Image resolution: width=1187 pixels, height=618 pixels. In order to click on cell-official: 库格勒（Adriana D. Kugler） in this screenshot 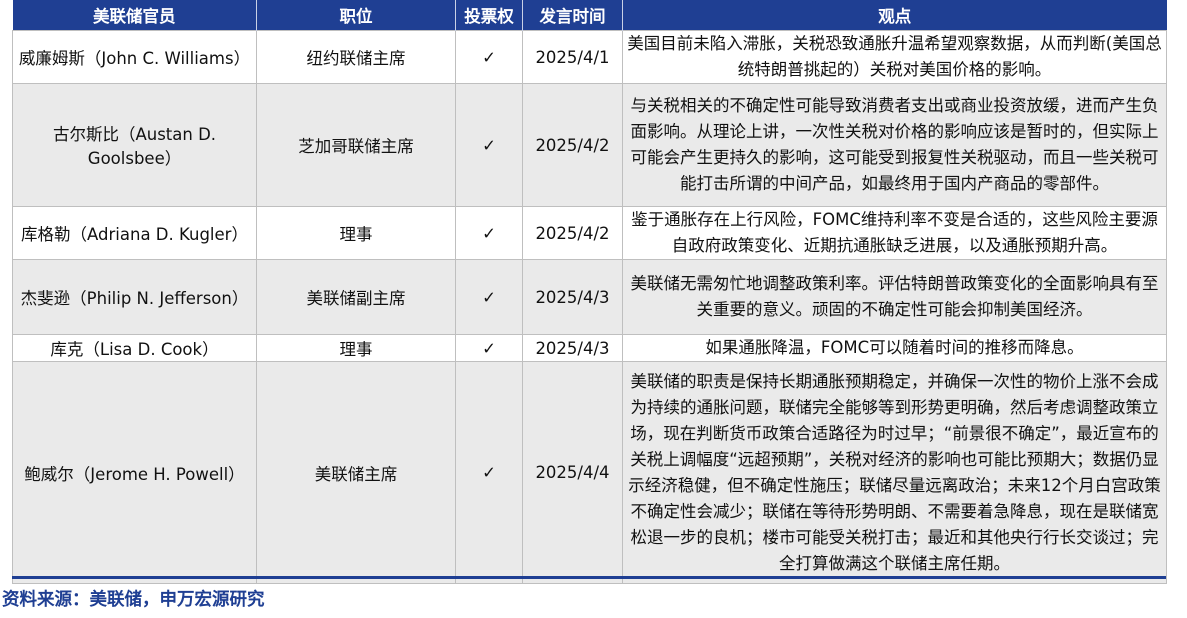, I will do `click(134, 233)`.